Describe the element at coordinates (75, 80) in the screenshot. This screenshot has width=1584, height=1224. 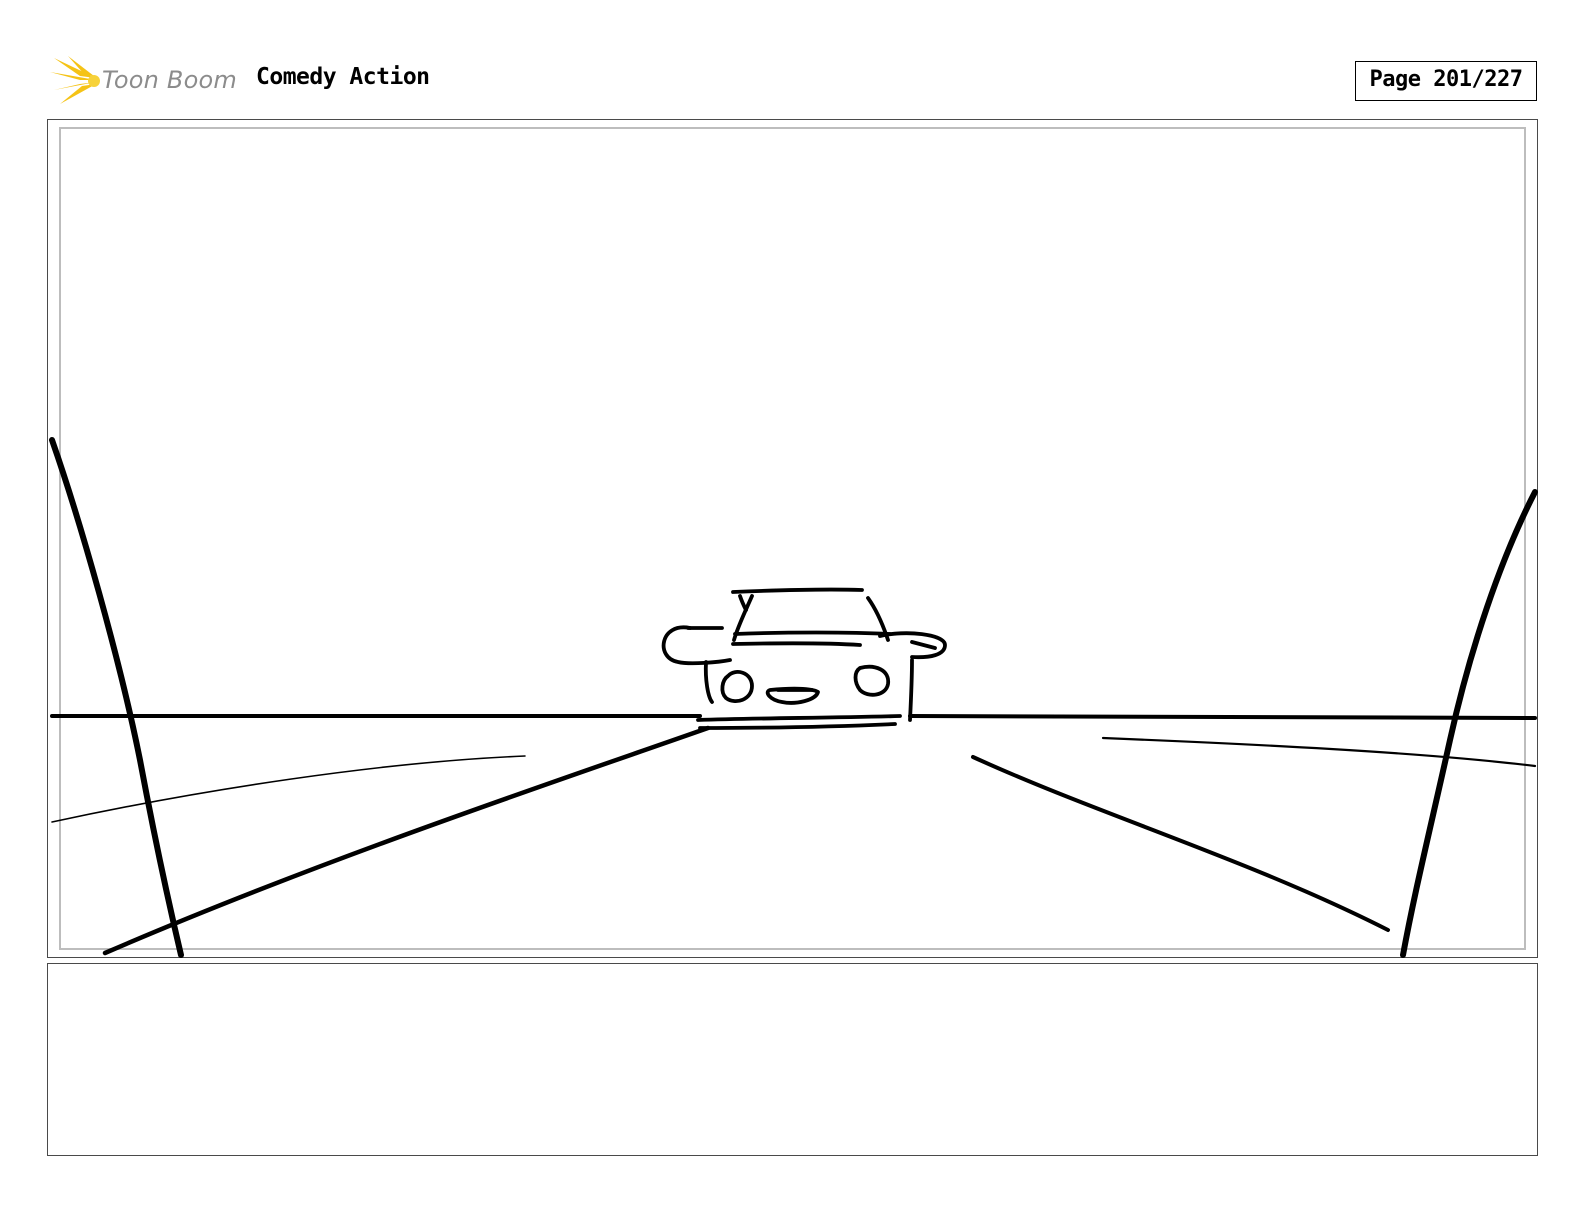
I see `sunburst-icon` at that location.